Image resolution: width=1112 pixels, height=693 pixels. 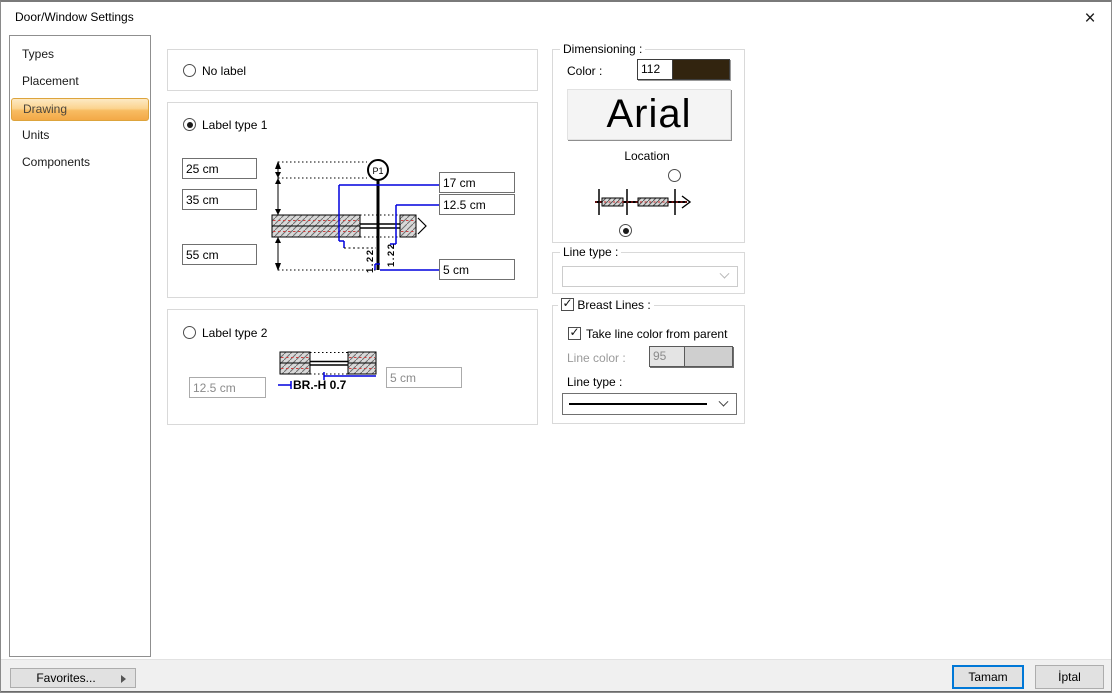 What do you see at coordinates (377, 171) in the screenshot?
I see `p1-marker-label: P1` at bounding box center [377, 171].